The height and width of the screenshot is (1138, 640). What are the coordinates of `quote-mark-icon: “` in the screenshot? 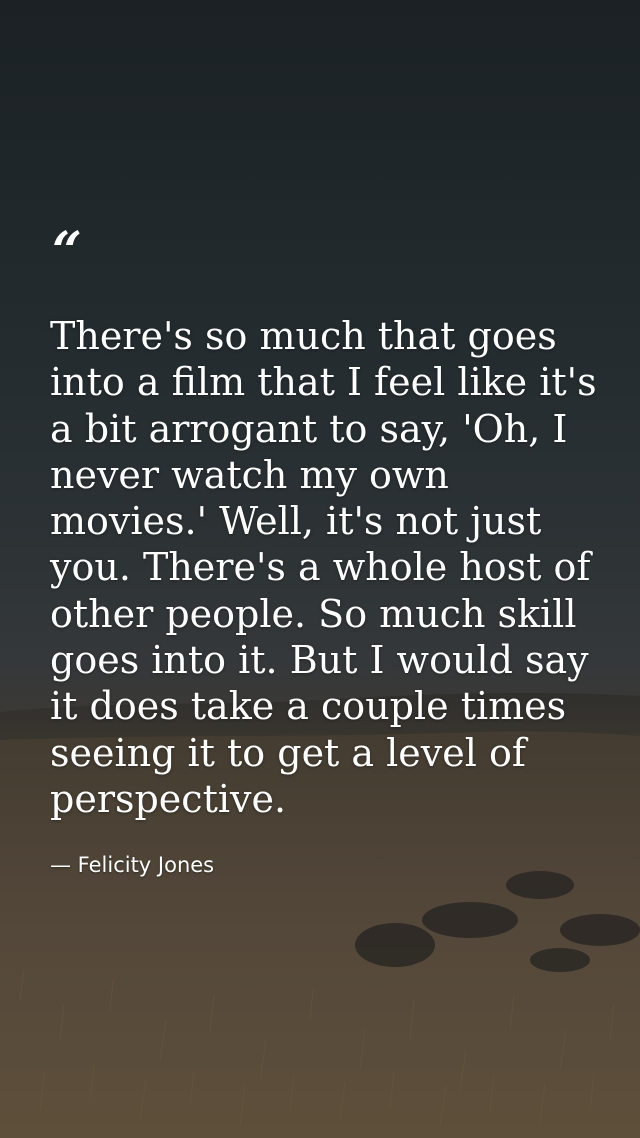 It's located at (67, 251).